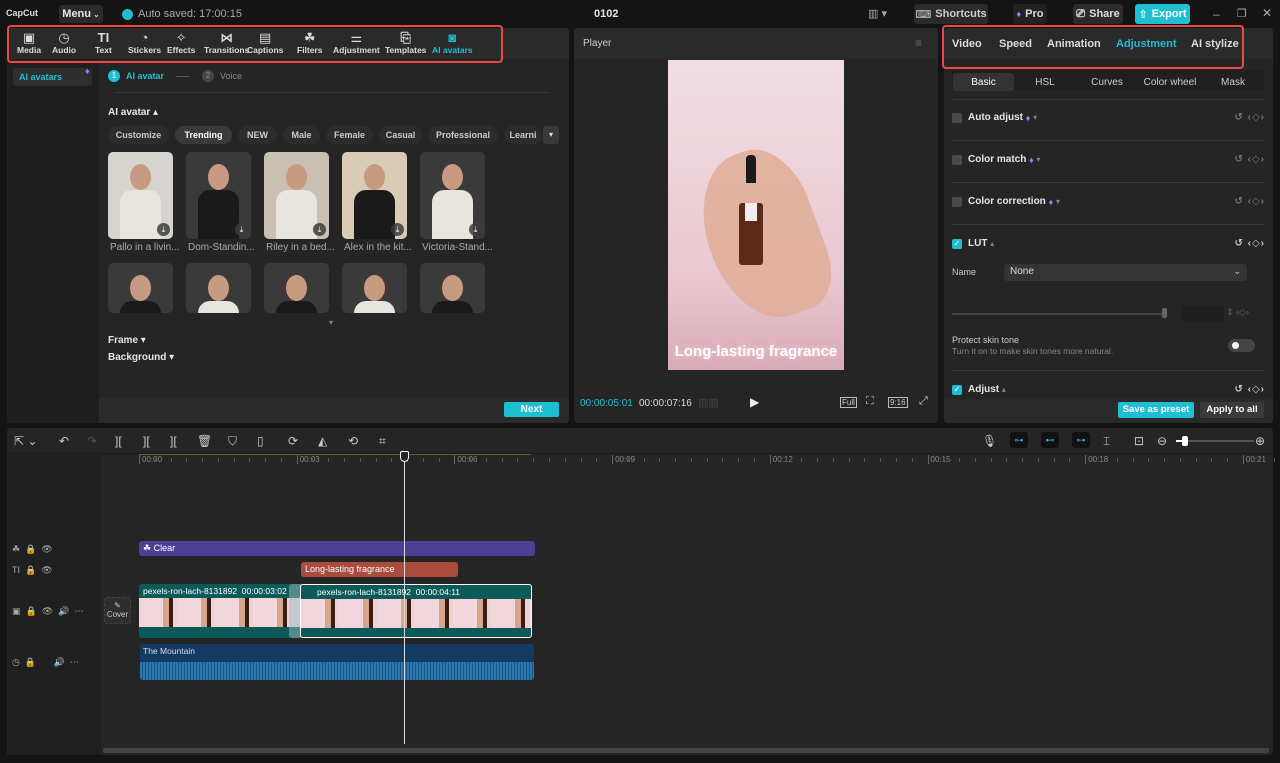  I want to click on protect-skin-toggle, so click(1241, 345).